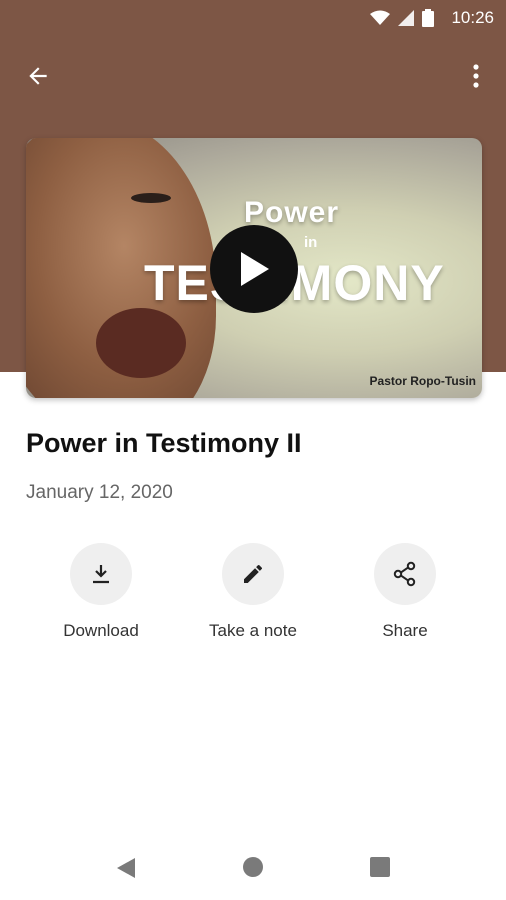 The width and height of the screenshot is (506, 900). What do you see at coordinates (311, 242) in the screenshot?
I see `thumbnail-title-line2: in` at bounding box center [311, 242].